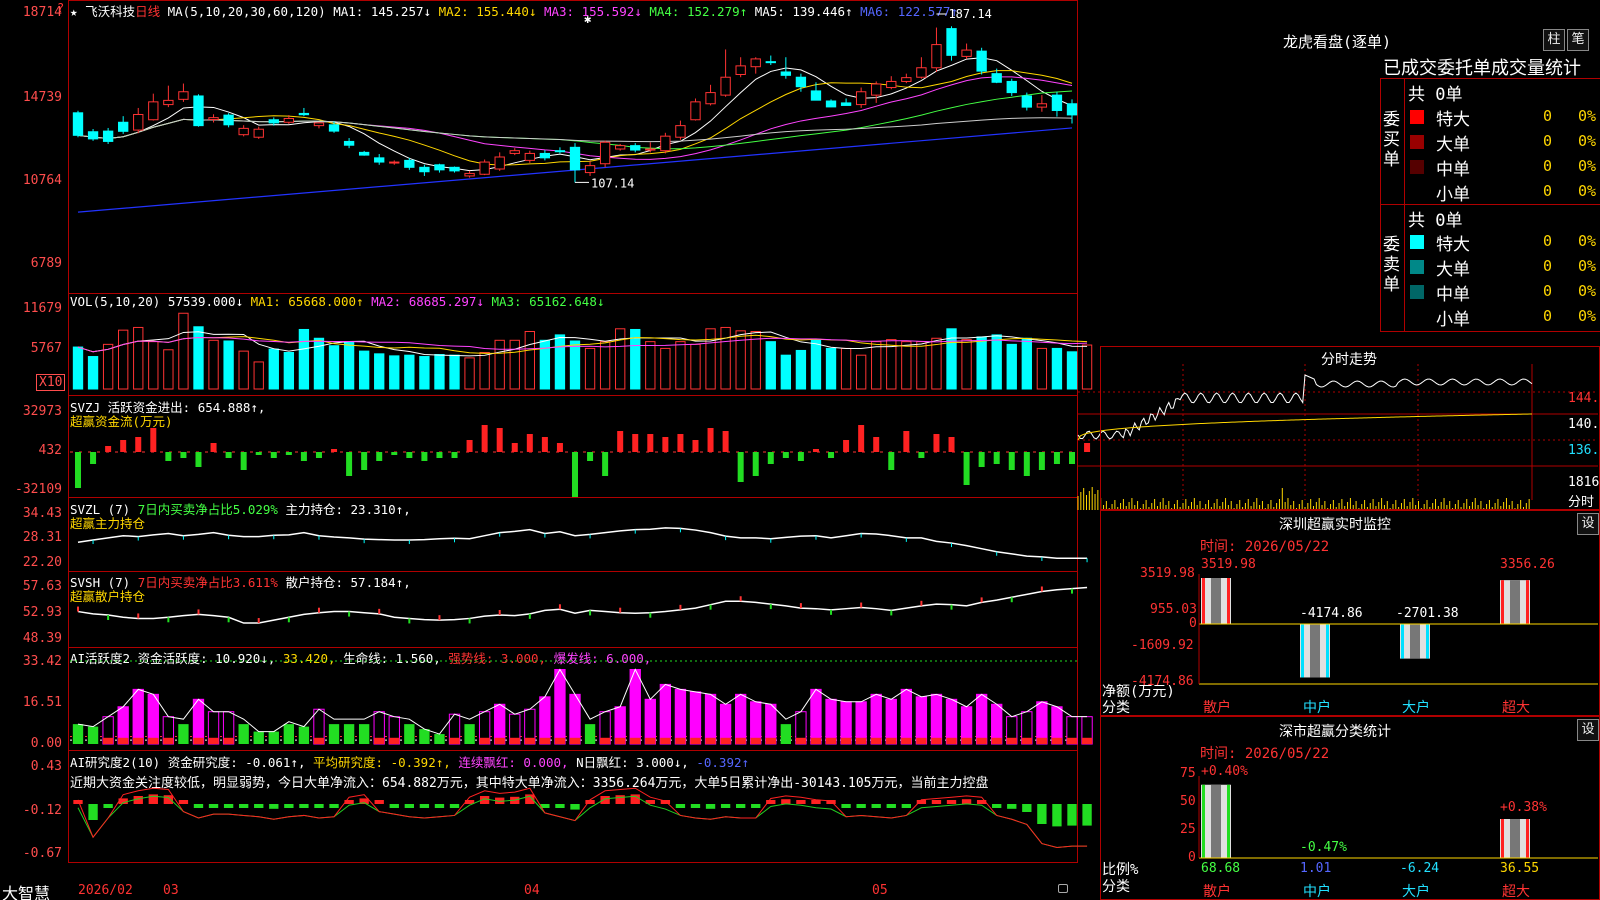 The image size is (1600, 900). I want to click on mon-y: 3519.98, so click(1167, 573).